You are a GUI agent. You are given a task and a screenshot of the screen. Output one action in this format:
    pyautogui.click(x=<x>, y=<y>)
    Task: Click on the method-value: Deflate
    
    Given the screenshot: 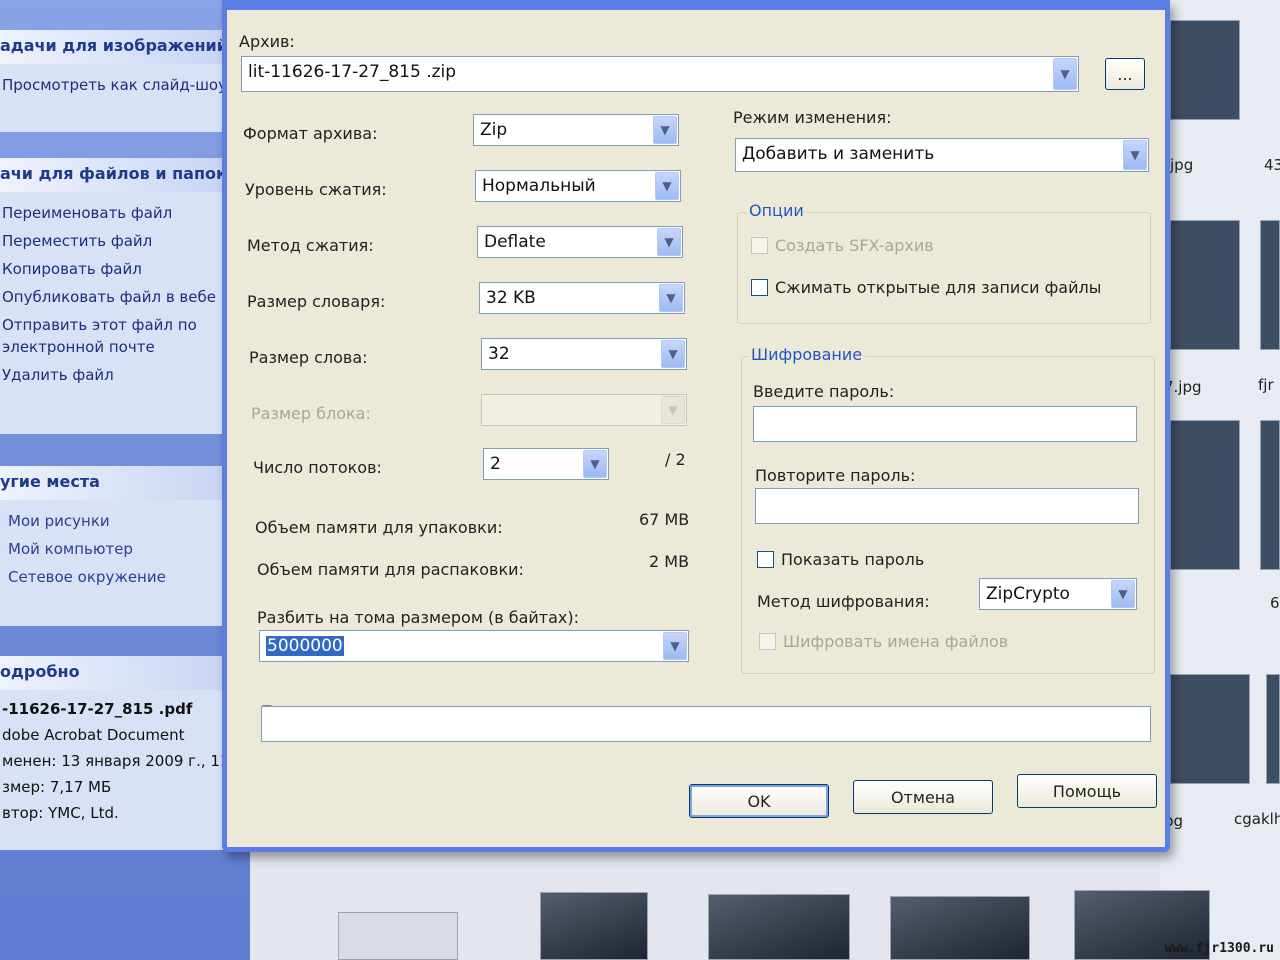 What is the action you would take?
    pyautogui.click(x=515, y=242)
    